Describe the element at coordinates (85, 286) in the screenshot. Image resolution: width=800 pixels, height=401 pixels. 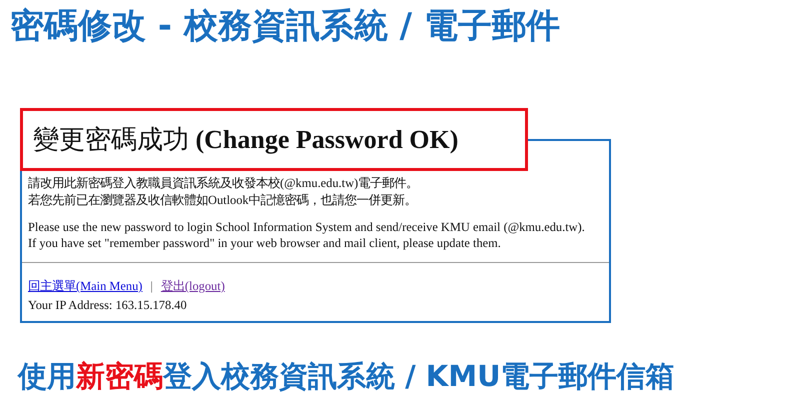
I see `nav-link: 回主選單(Main Menu)` at that location.